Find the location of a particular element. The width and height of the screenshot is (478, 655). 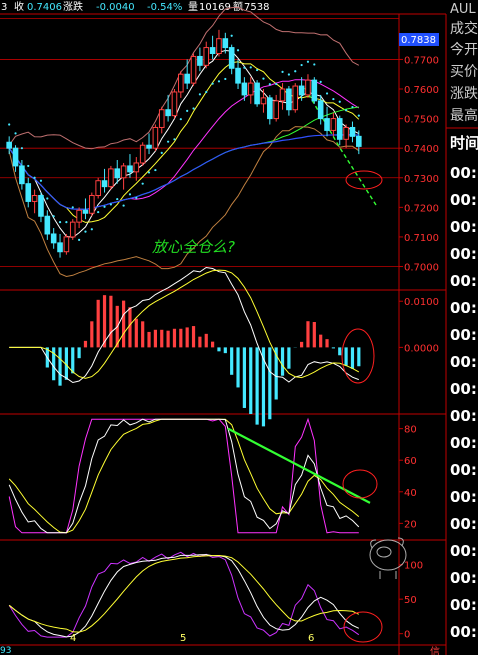

side-label-volume: 成交 is located at coordinates (464, 28).